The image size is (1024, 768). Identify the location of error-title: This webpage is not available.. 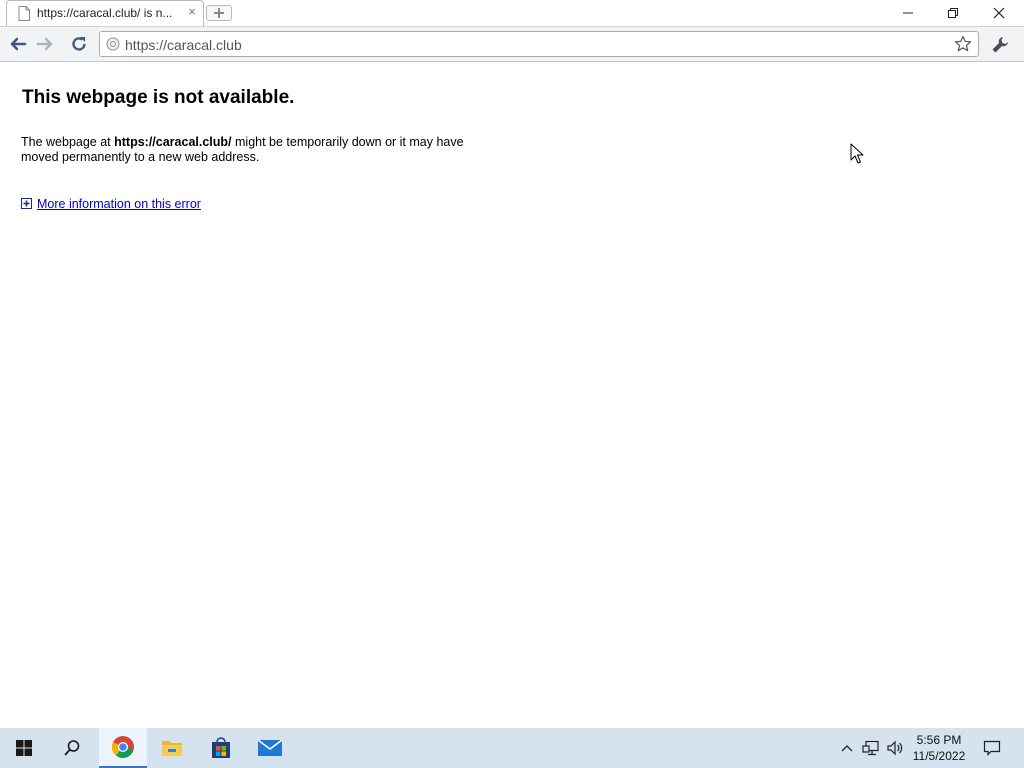
(158, 97).